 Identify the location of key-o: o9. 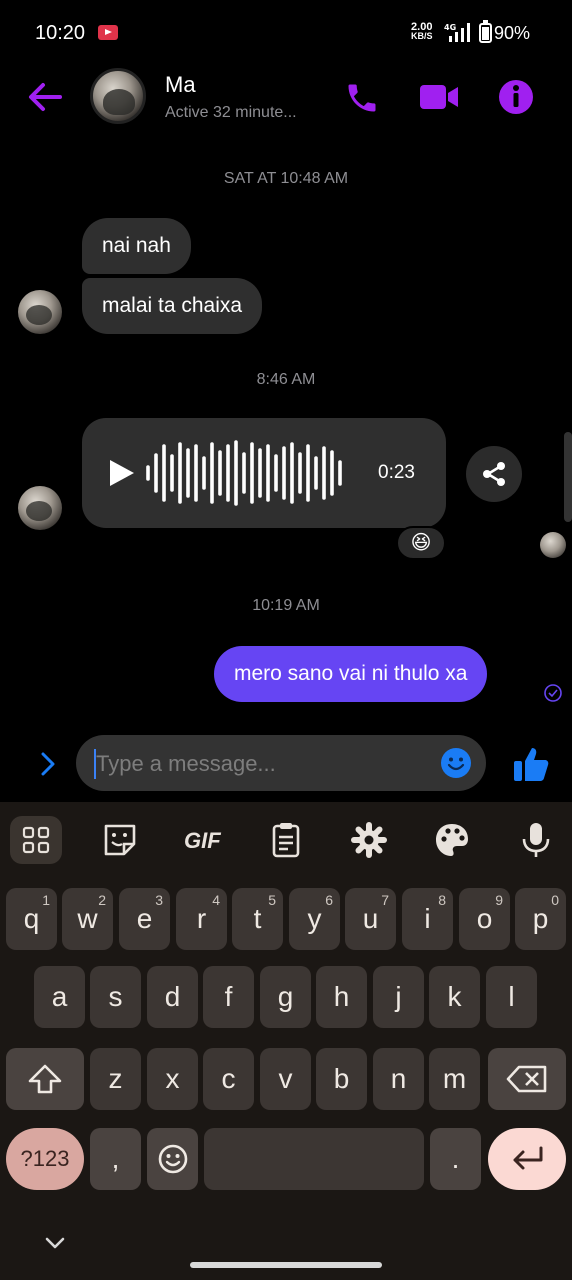
(484, 919).